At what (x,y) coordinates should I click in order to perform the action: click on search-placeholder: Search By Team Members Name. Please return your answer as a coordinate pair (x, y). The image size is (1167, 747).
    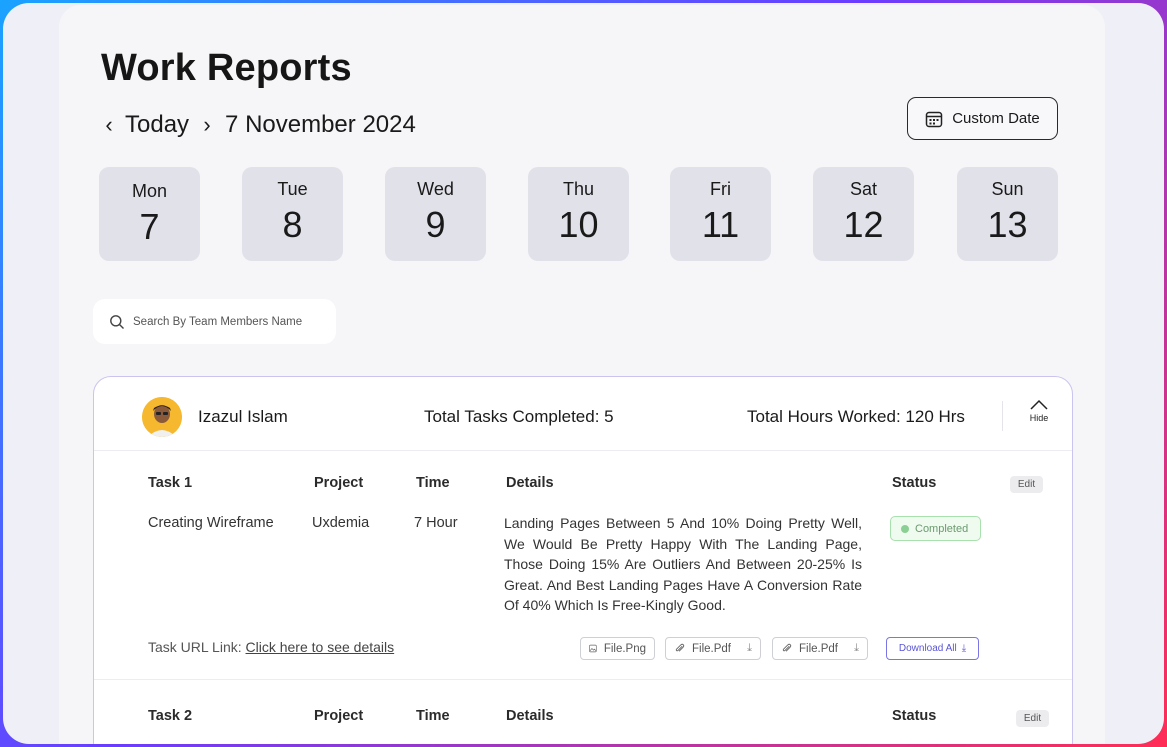
    Looking at the image, I should click on (218, 321).